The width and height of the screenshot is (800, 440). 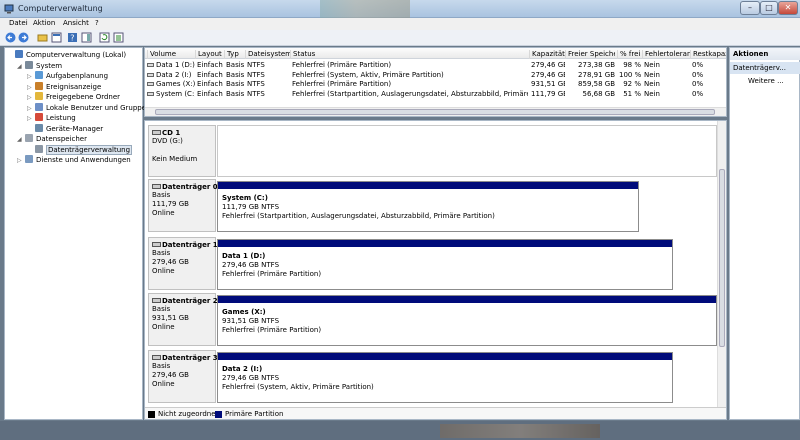 I want to click on partition-name: Data 2 (I:), so click(x=242, y=369).